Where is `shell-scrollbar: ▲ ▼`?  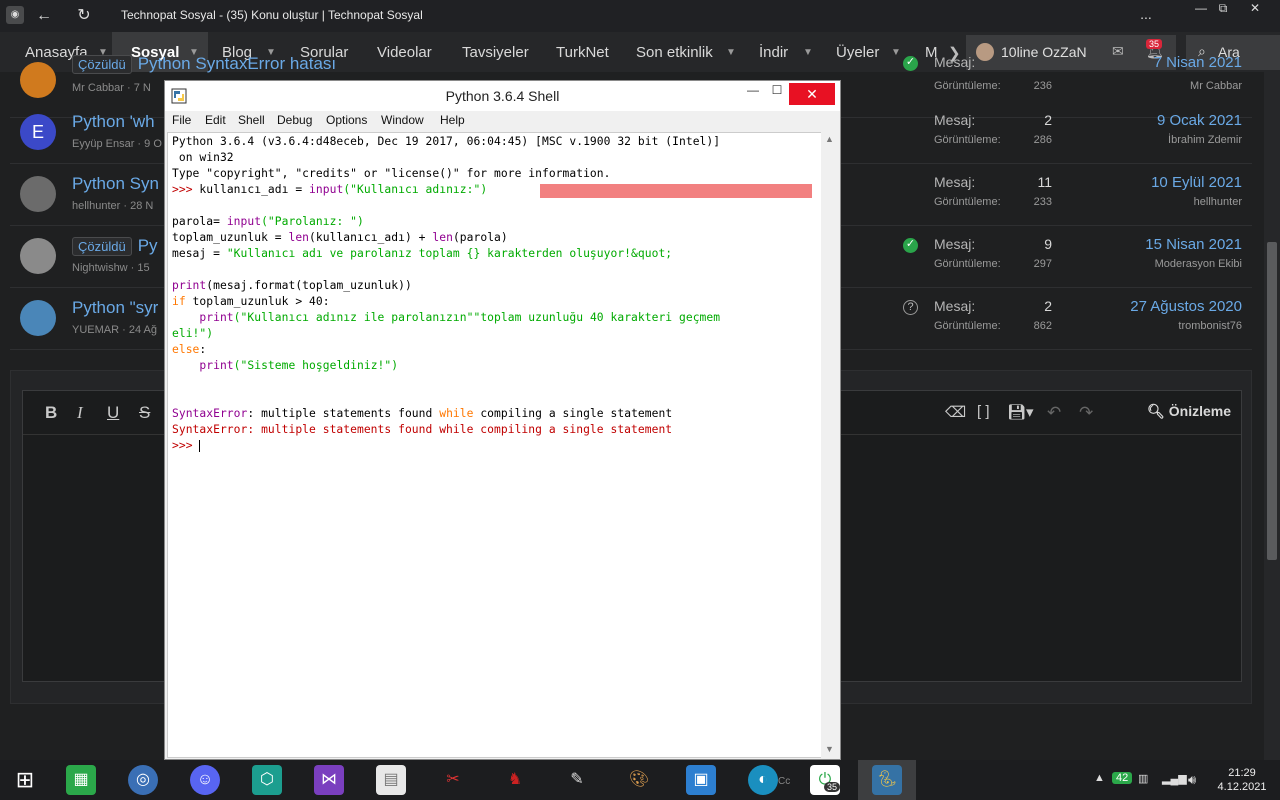 shell-scrollbar: ▲ ▼ is located at coordinates (830, 445).